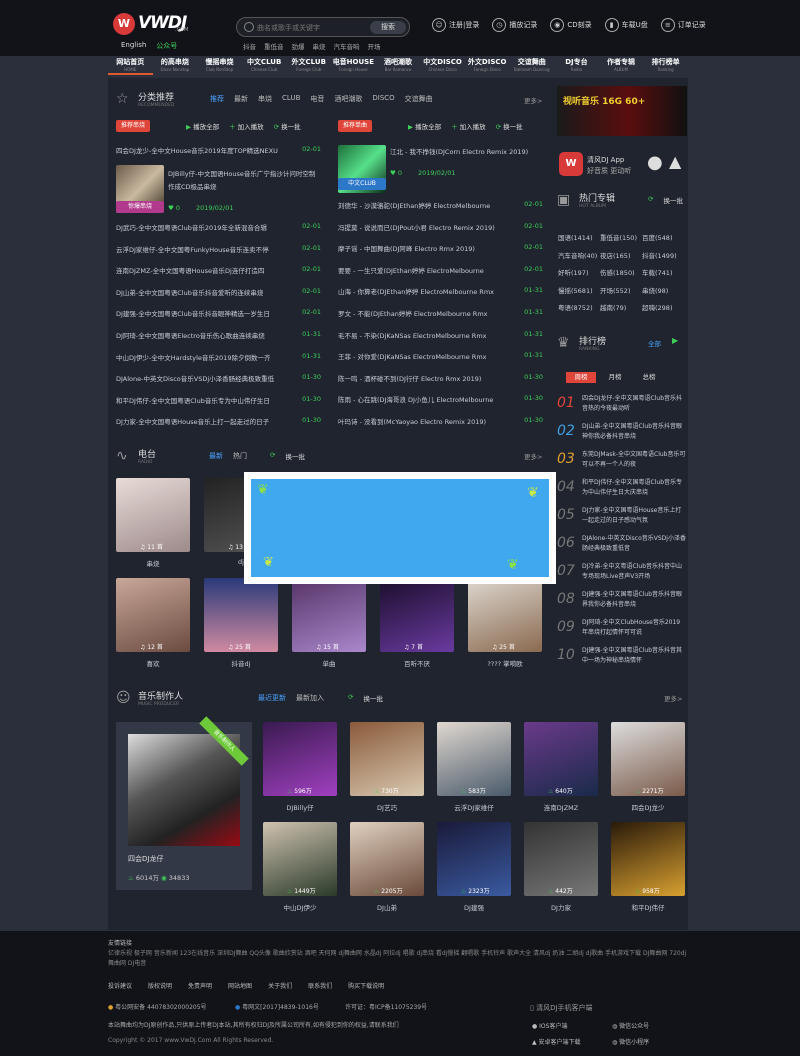 This screenshot has width=800, height=1056. Describe the element at coordinates (241, 663) in the screenshot. I see `radio-name: 抖音dj` at that location.